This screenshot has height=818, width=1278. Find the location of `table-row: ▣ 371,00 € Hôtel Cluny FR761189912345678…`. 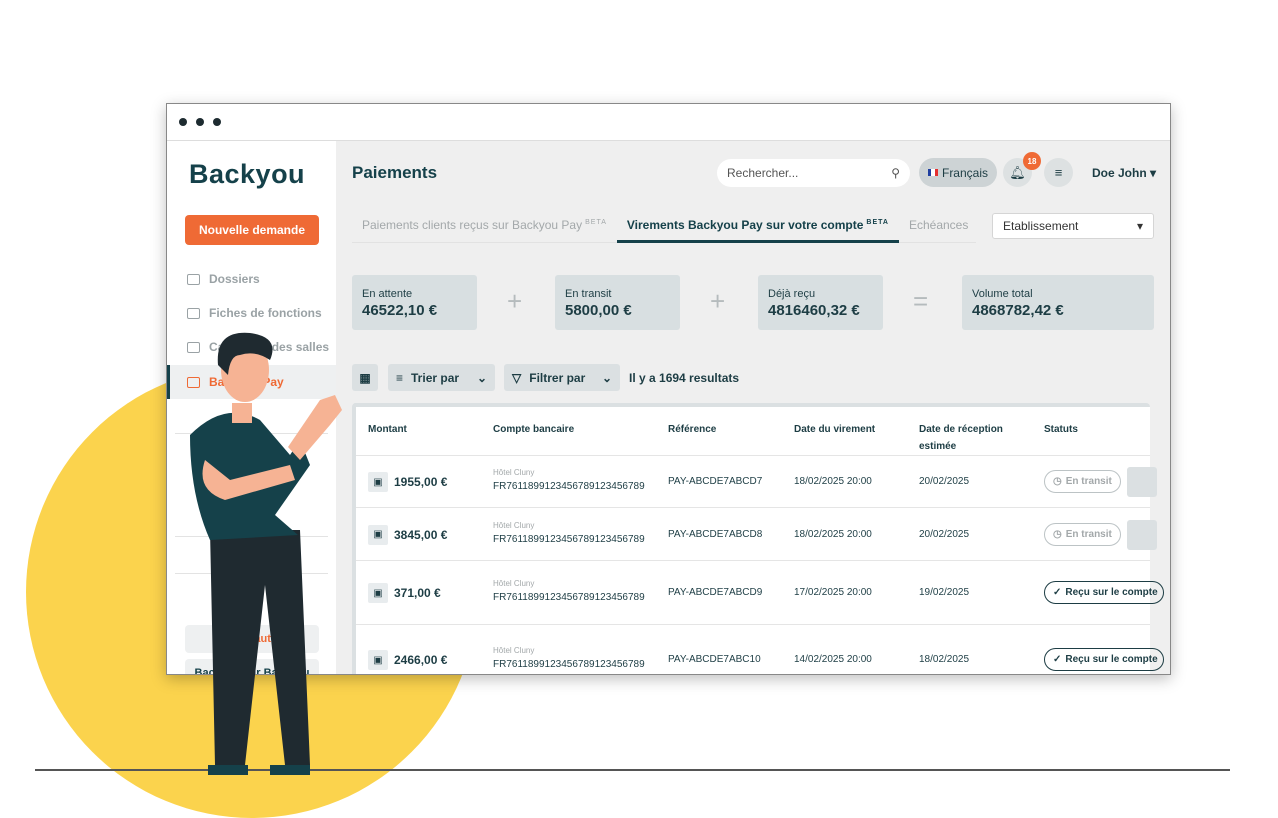

table-row: ▣ 371,00 € Hôtel Cluny FR761189912345678… is located at coordinates (760, 592).